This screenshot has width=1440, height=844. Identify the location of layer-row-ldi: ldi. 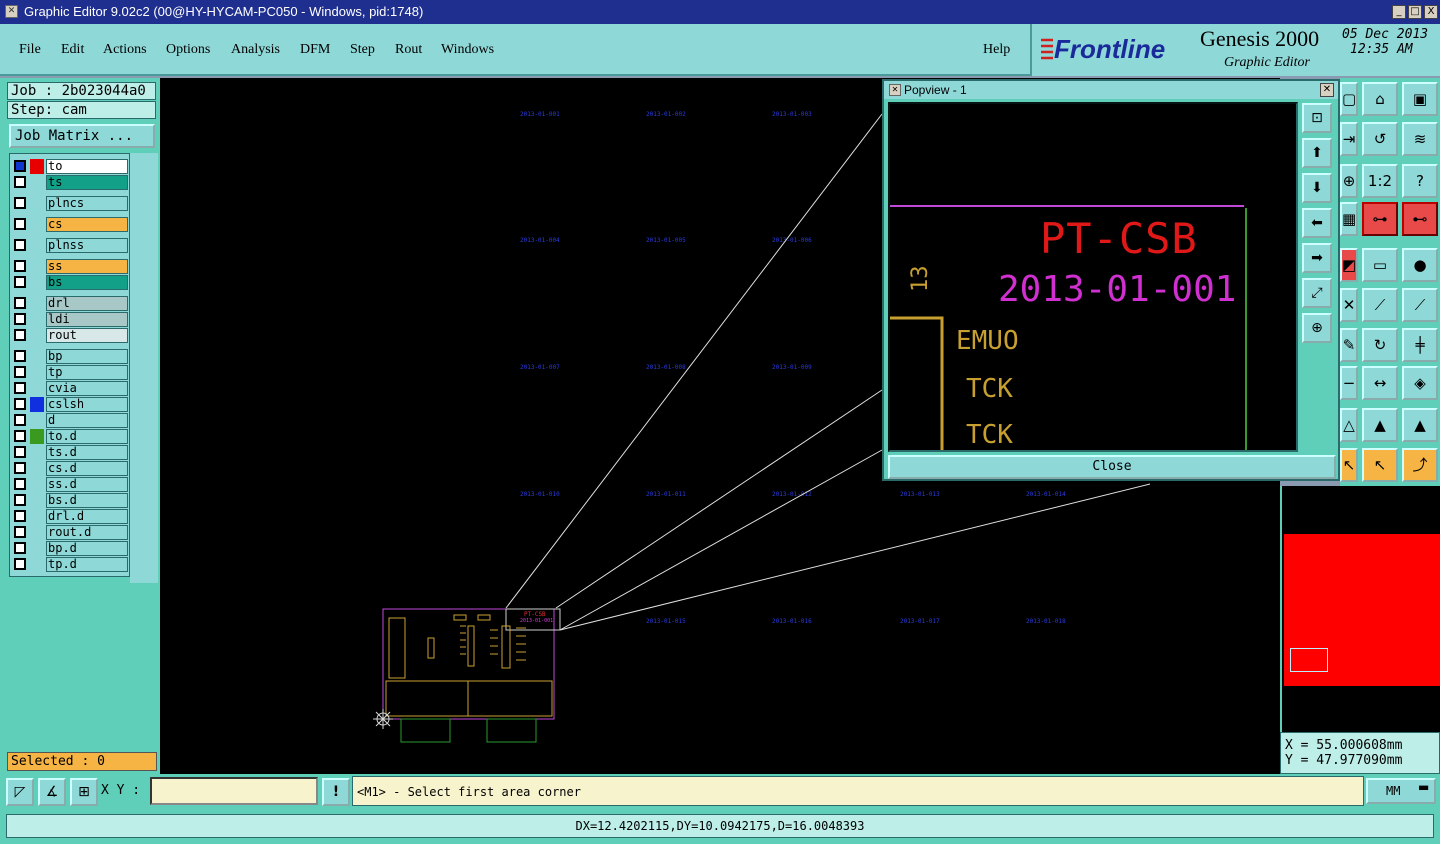
(71, 319).